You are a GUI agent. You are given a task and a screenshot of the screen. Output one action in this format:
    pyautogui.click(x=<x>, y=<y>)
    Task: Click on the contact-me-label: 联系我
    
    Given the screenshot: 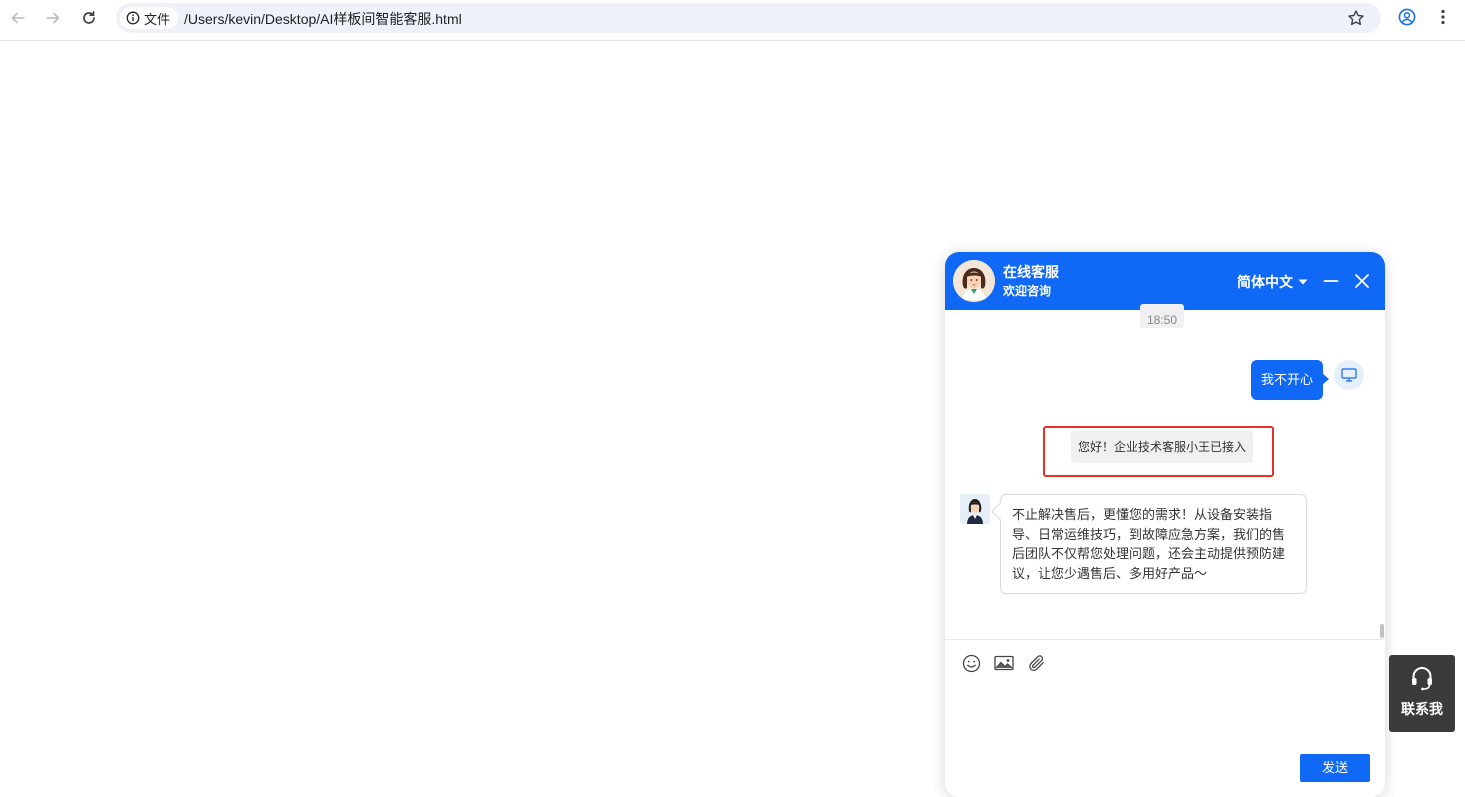 What is the action you would take?
    pyautogui.click(x=1422, y=709)
    